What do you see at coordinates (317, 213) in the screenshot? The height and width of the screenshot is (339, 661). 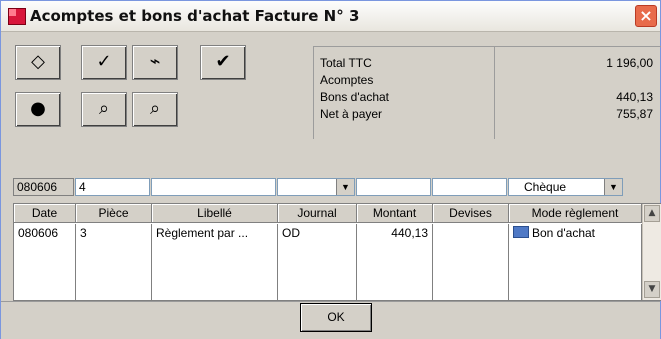 I see `column-header-journal: Journal` at bounding box center [317, 213].